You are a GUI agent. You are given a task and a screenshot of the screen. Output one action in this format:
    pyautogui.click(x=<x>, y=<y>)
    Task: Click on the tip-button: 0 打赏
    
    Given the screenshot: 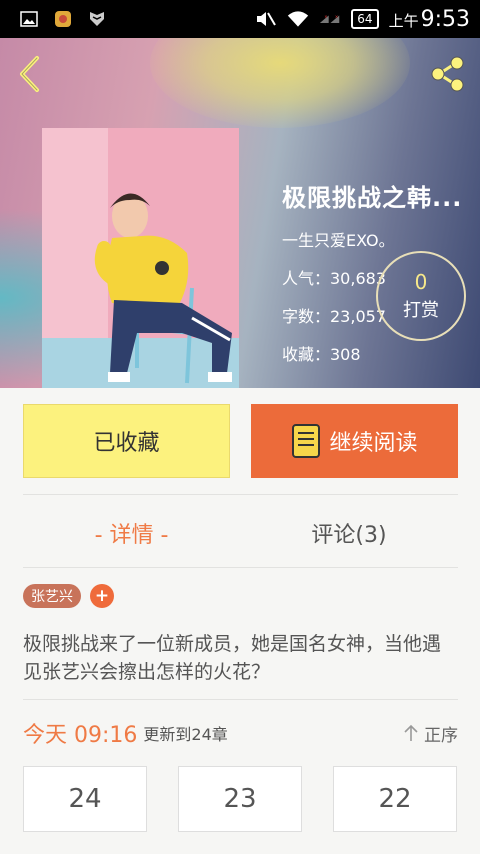 What is the action you would take?
    pyautogui.click(x=421, y=296)
    